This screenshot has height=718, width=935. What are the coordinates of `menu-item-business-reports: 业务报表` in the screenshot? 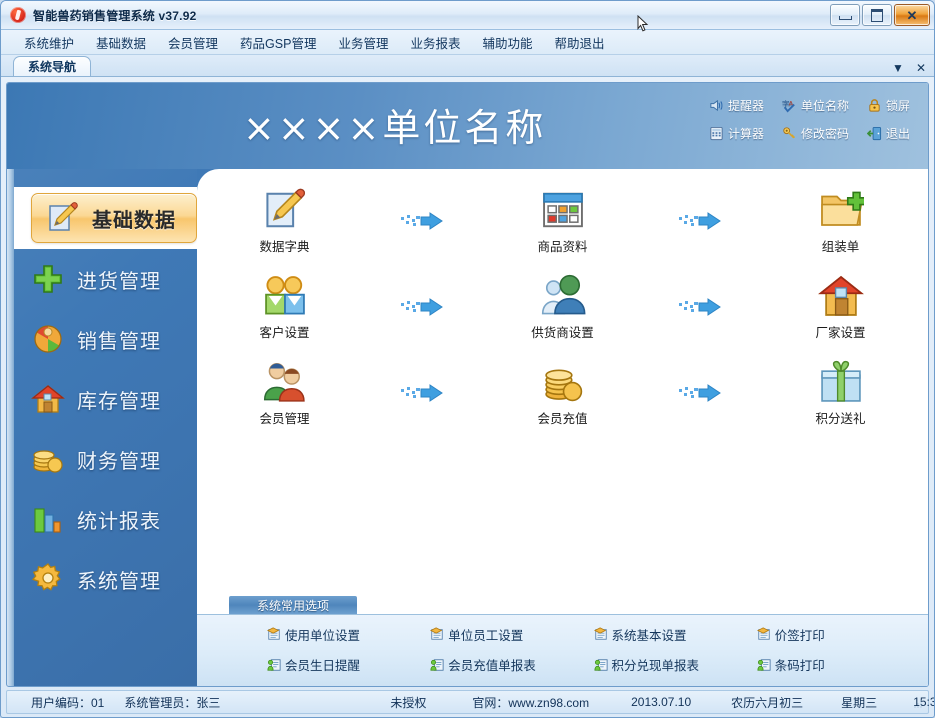 It's located at (435, 42).